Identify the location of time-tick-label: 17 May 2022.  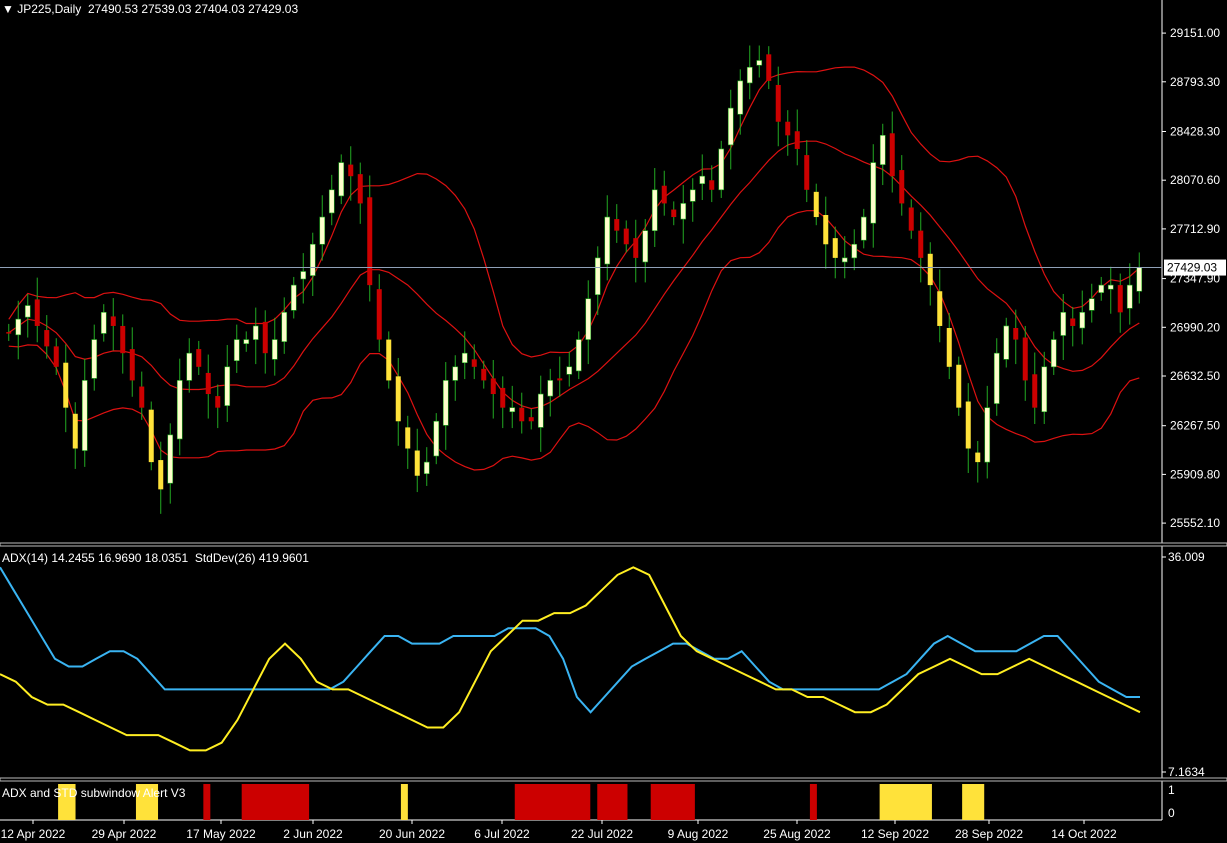
(221, 834).